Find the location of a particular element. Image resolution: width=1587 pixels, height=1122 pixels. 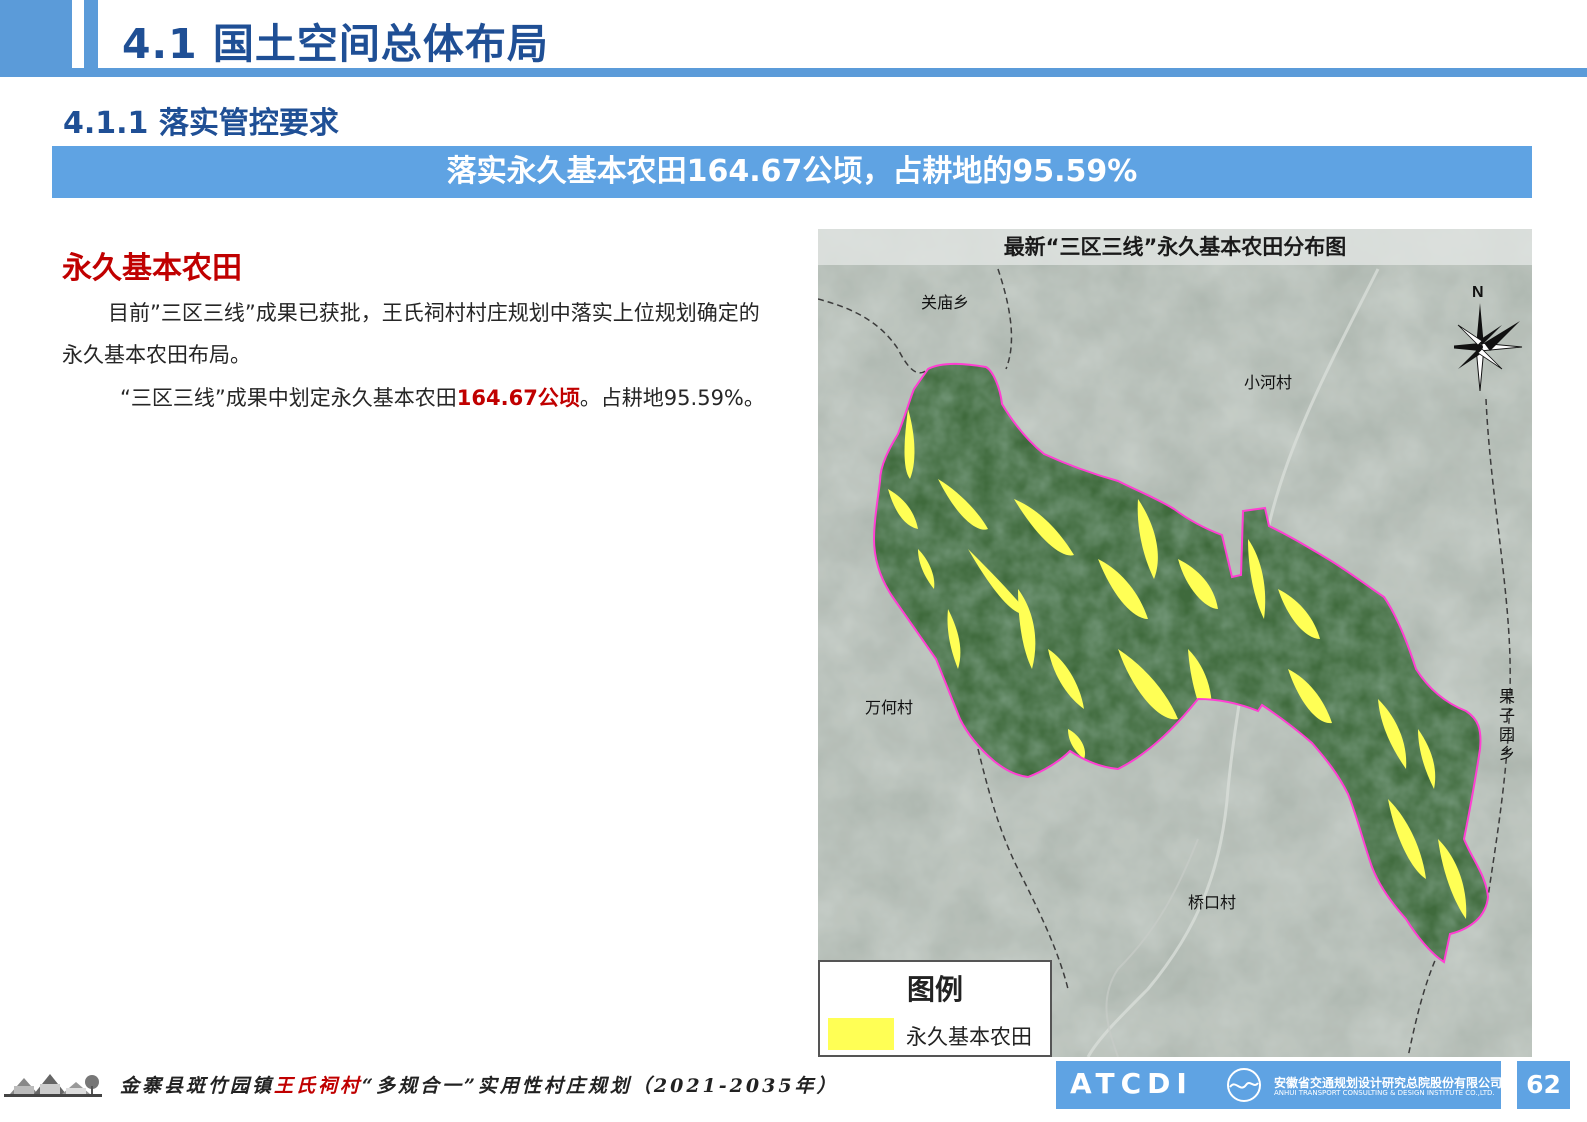

place-label-guoziyuan: 果子园乡 is located at coordinates (1506, 725).